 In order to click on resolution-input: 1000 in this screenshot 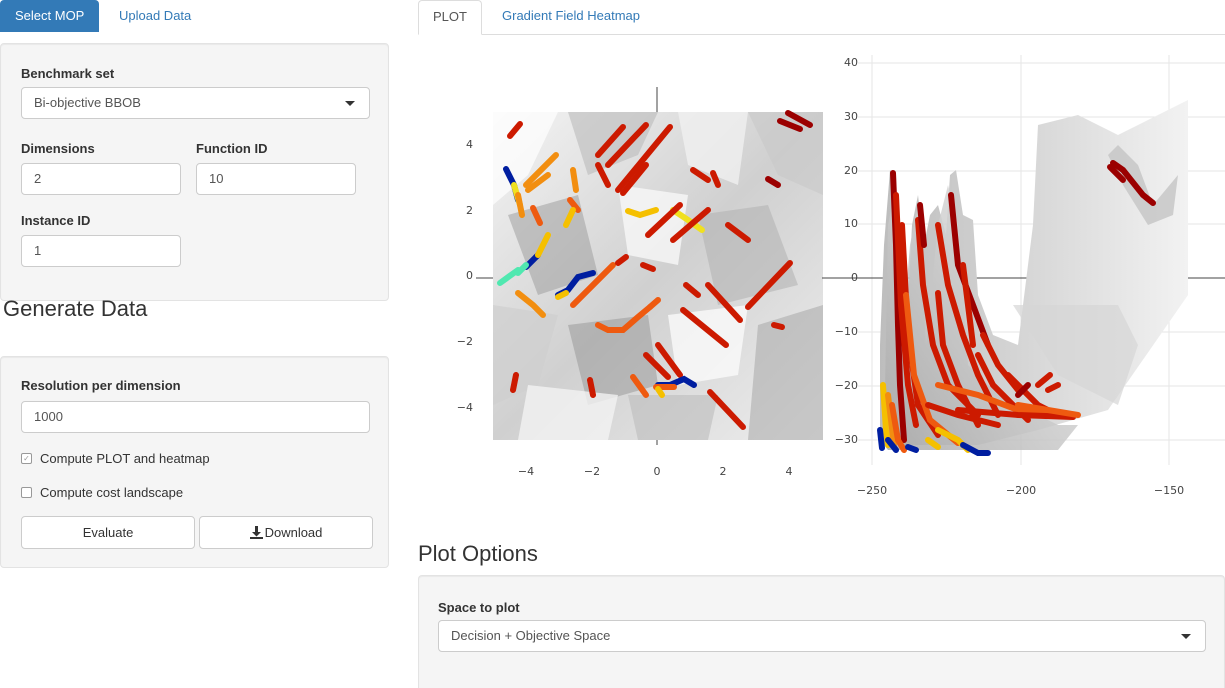, I will do `click(195, 417)`.